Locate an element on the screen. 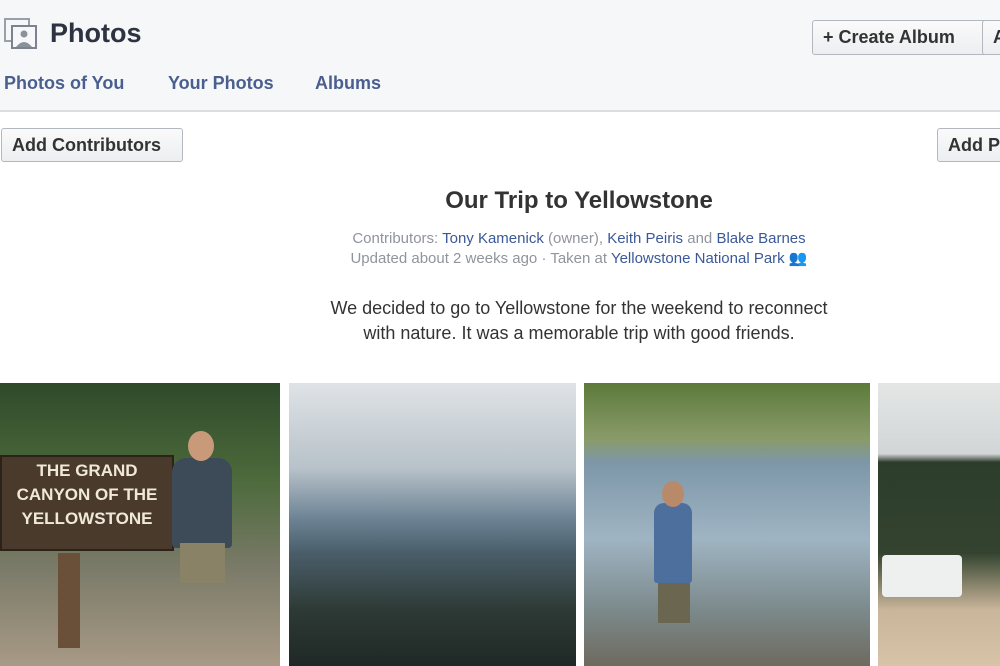 This screenshot has width=1000, height=666. add-photos-button: Add P is located at coordinates (968, 145).